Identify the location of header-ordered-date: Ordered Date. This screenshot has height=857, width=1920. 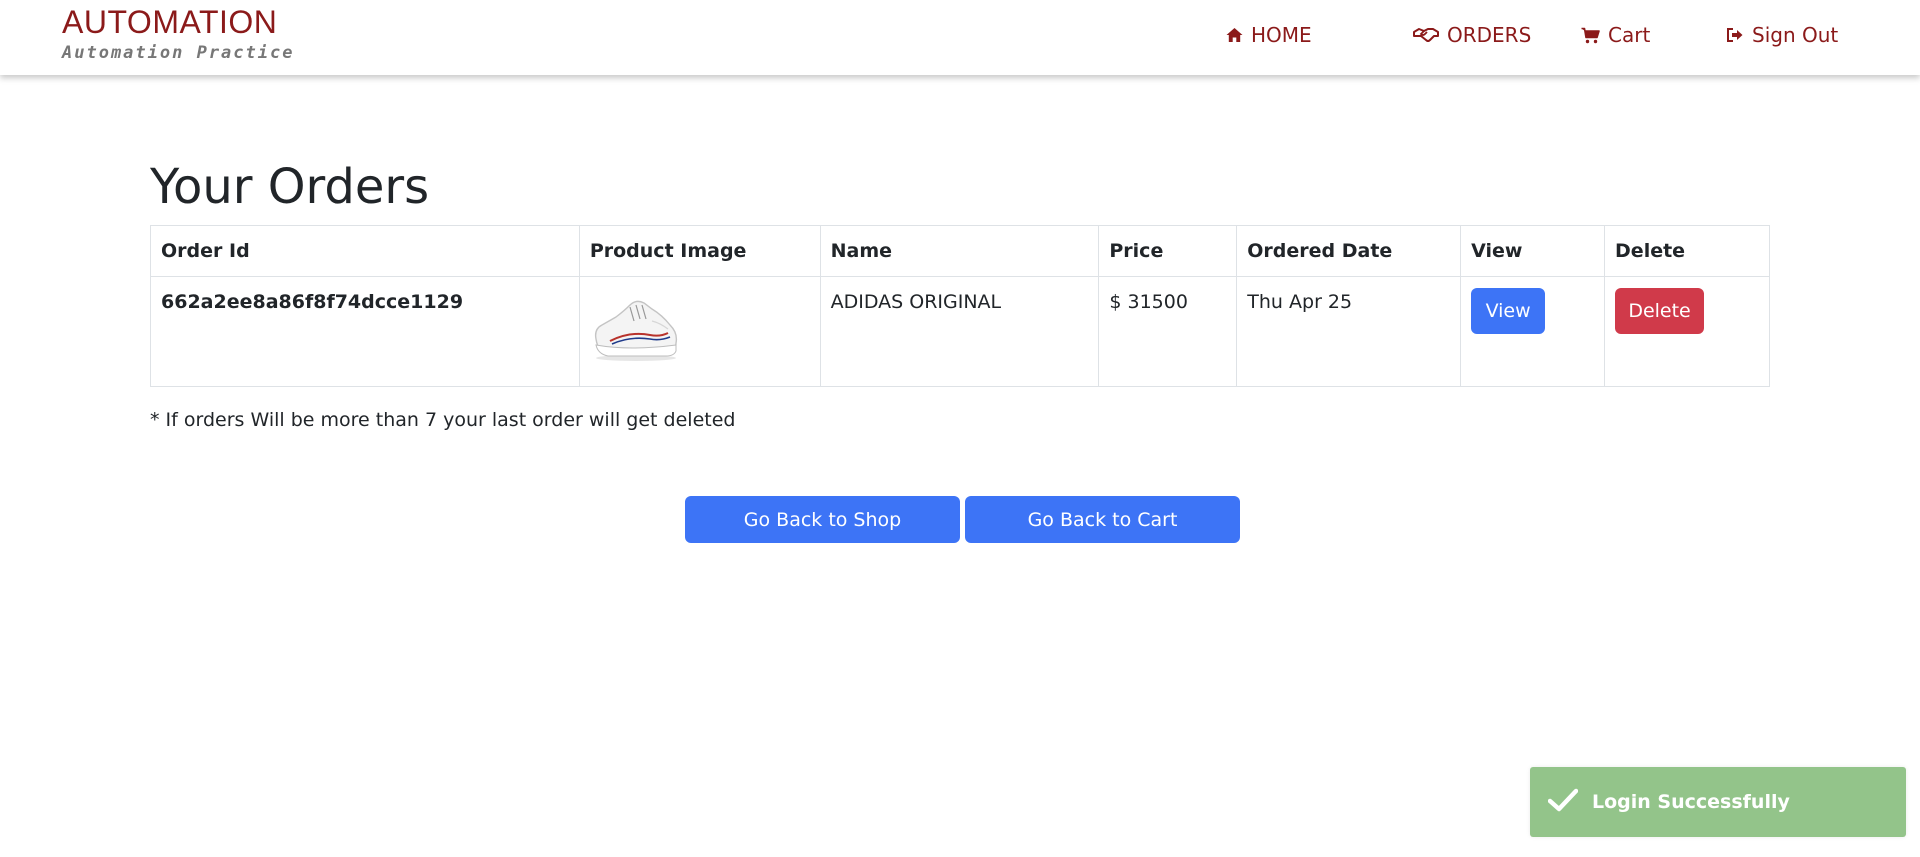
(1349, 251).